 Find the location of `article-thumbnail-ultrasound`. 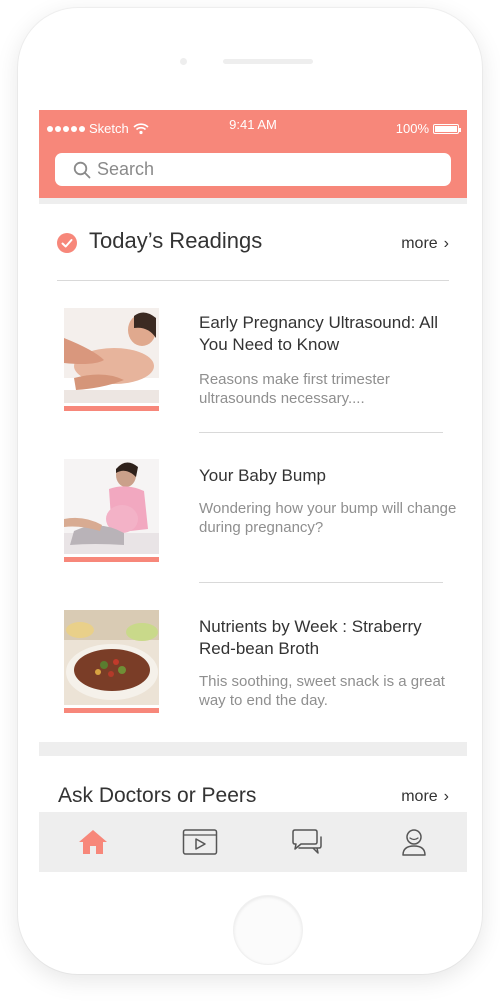

article-thumbnail-ultrasound is located at coordinates (111, 355).